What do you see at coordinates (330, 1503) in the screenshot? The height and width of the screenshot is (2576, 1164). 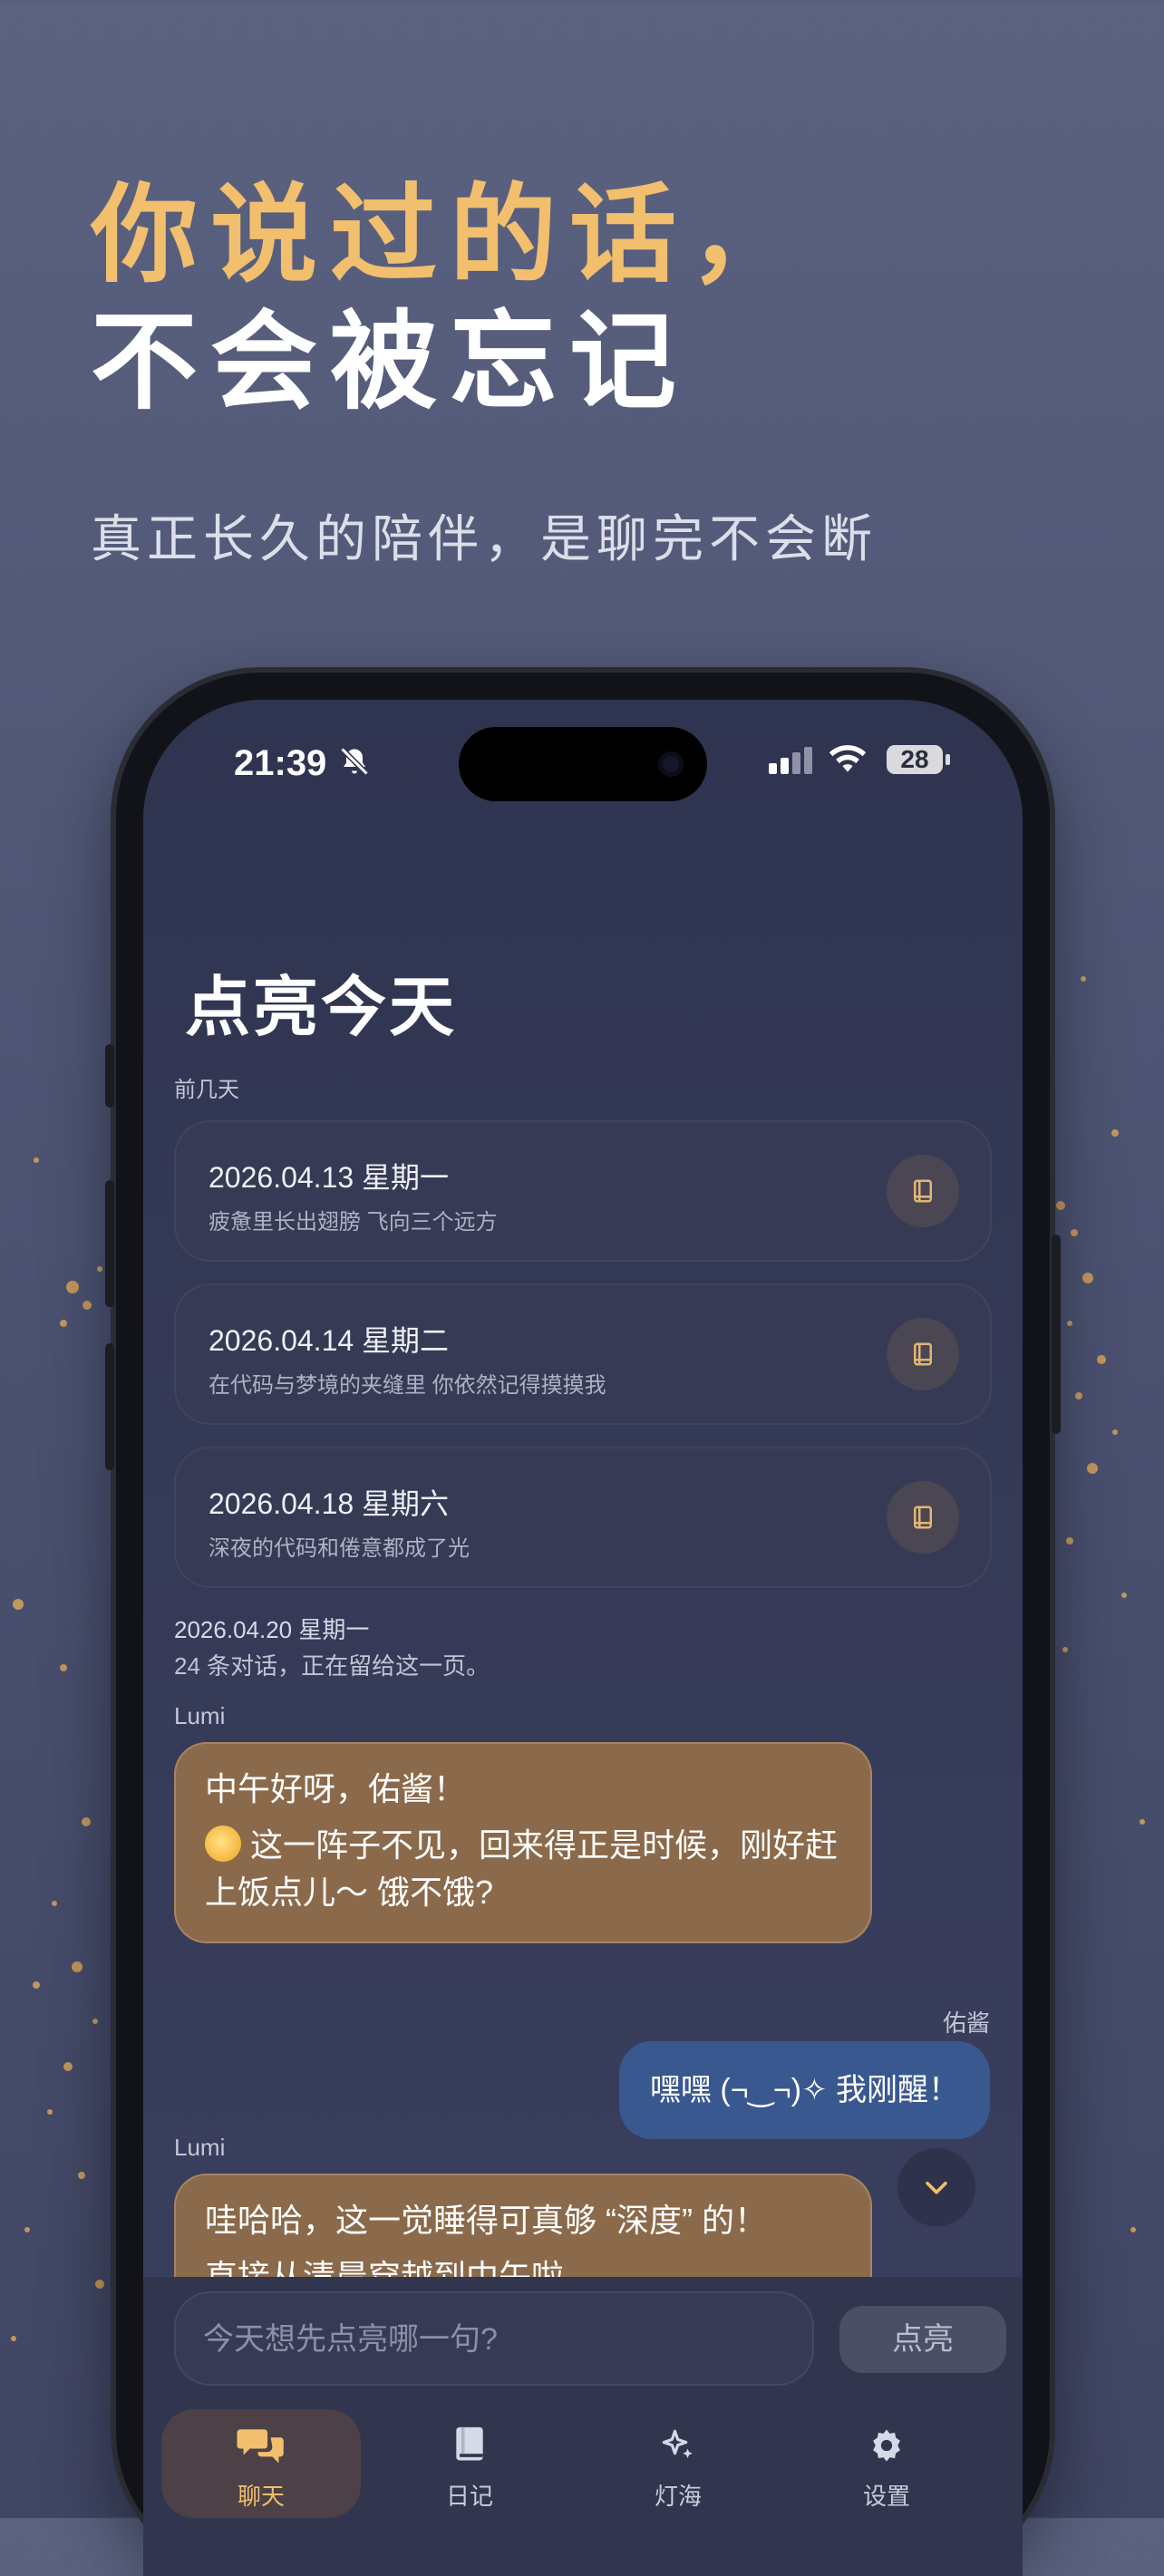 I see `diary-card-date: 2026.04.18 星期六` at bounding box center [330, 1503].